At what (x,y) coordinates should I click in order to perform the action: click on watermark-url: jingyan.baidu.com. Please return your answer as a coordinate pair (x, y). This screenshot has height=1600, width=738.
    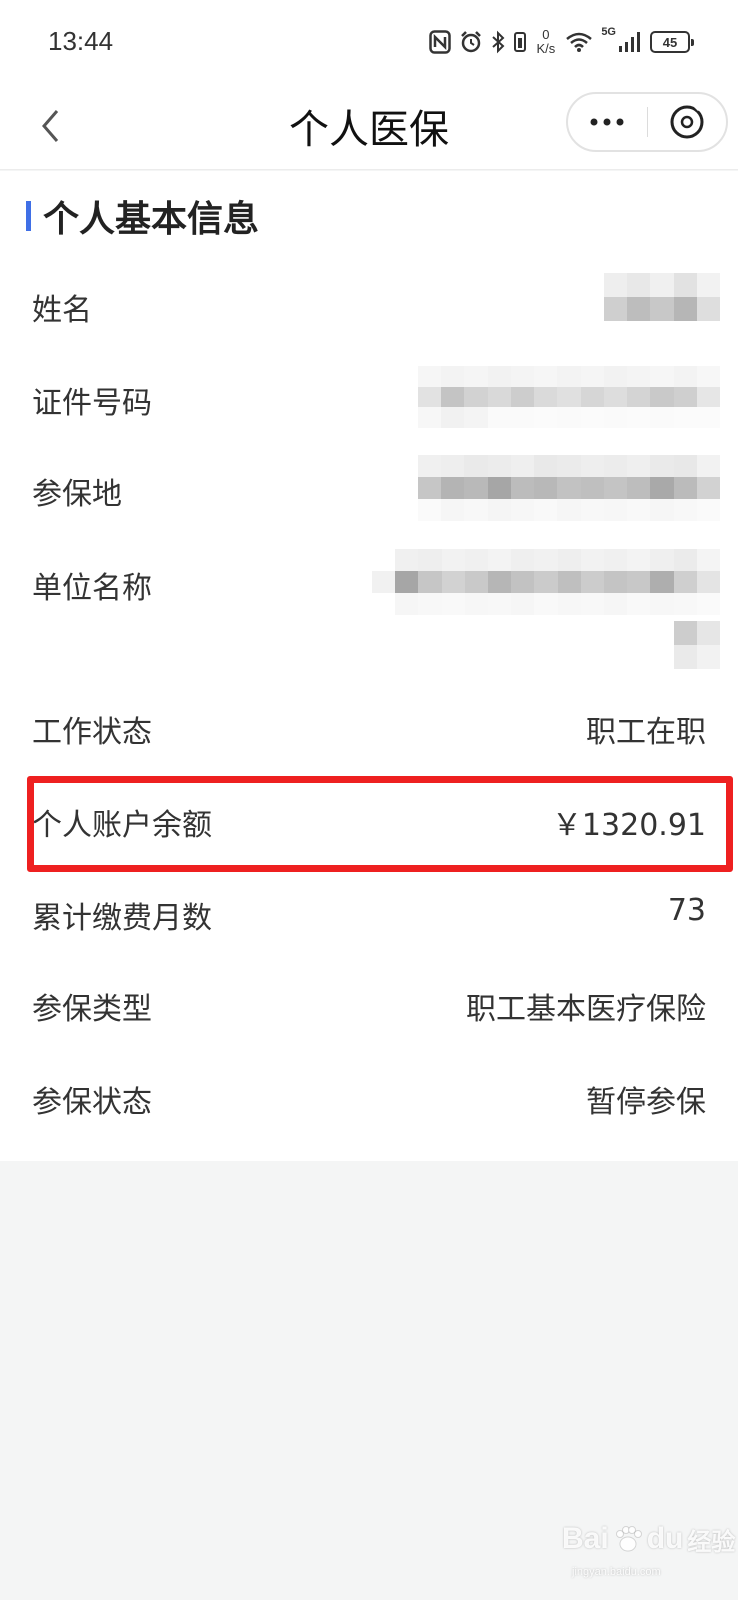
    Looking at the image, I should click on (616, 1572).